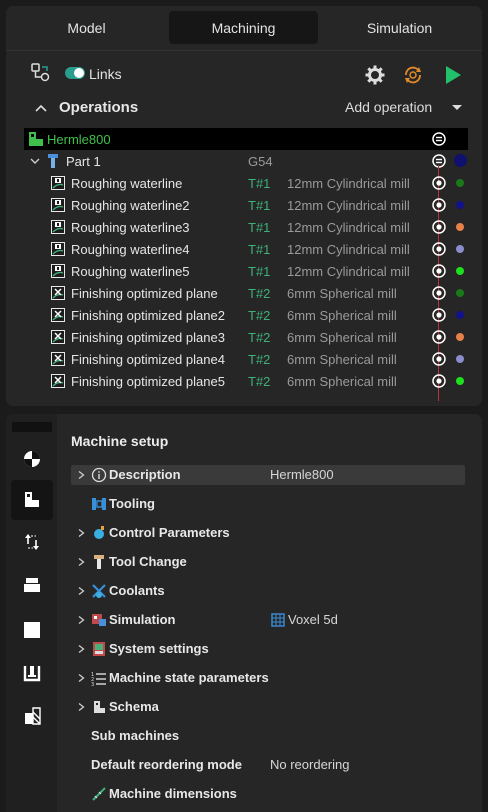 This screenshot has height=812, width=488. What do you see at coordinates (268, 678) in the screenshot?
I see `prop-machine-state-parameters: 1 2 3 Machine state parameters` at bounding box center [268, 678].